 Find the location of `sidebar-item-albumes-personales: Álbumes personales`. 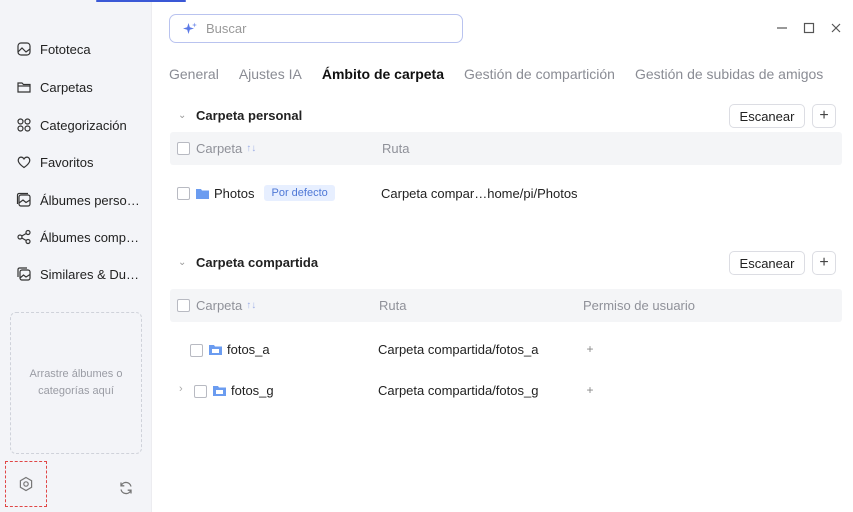

sidebar-item-albumes-personales: Álbumes personales is located at coordinates (79, 200).